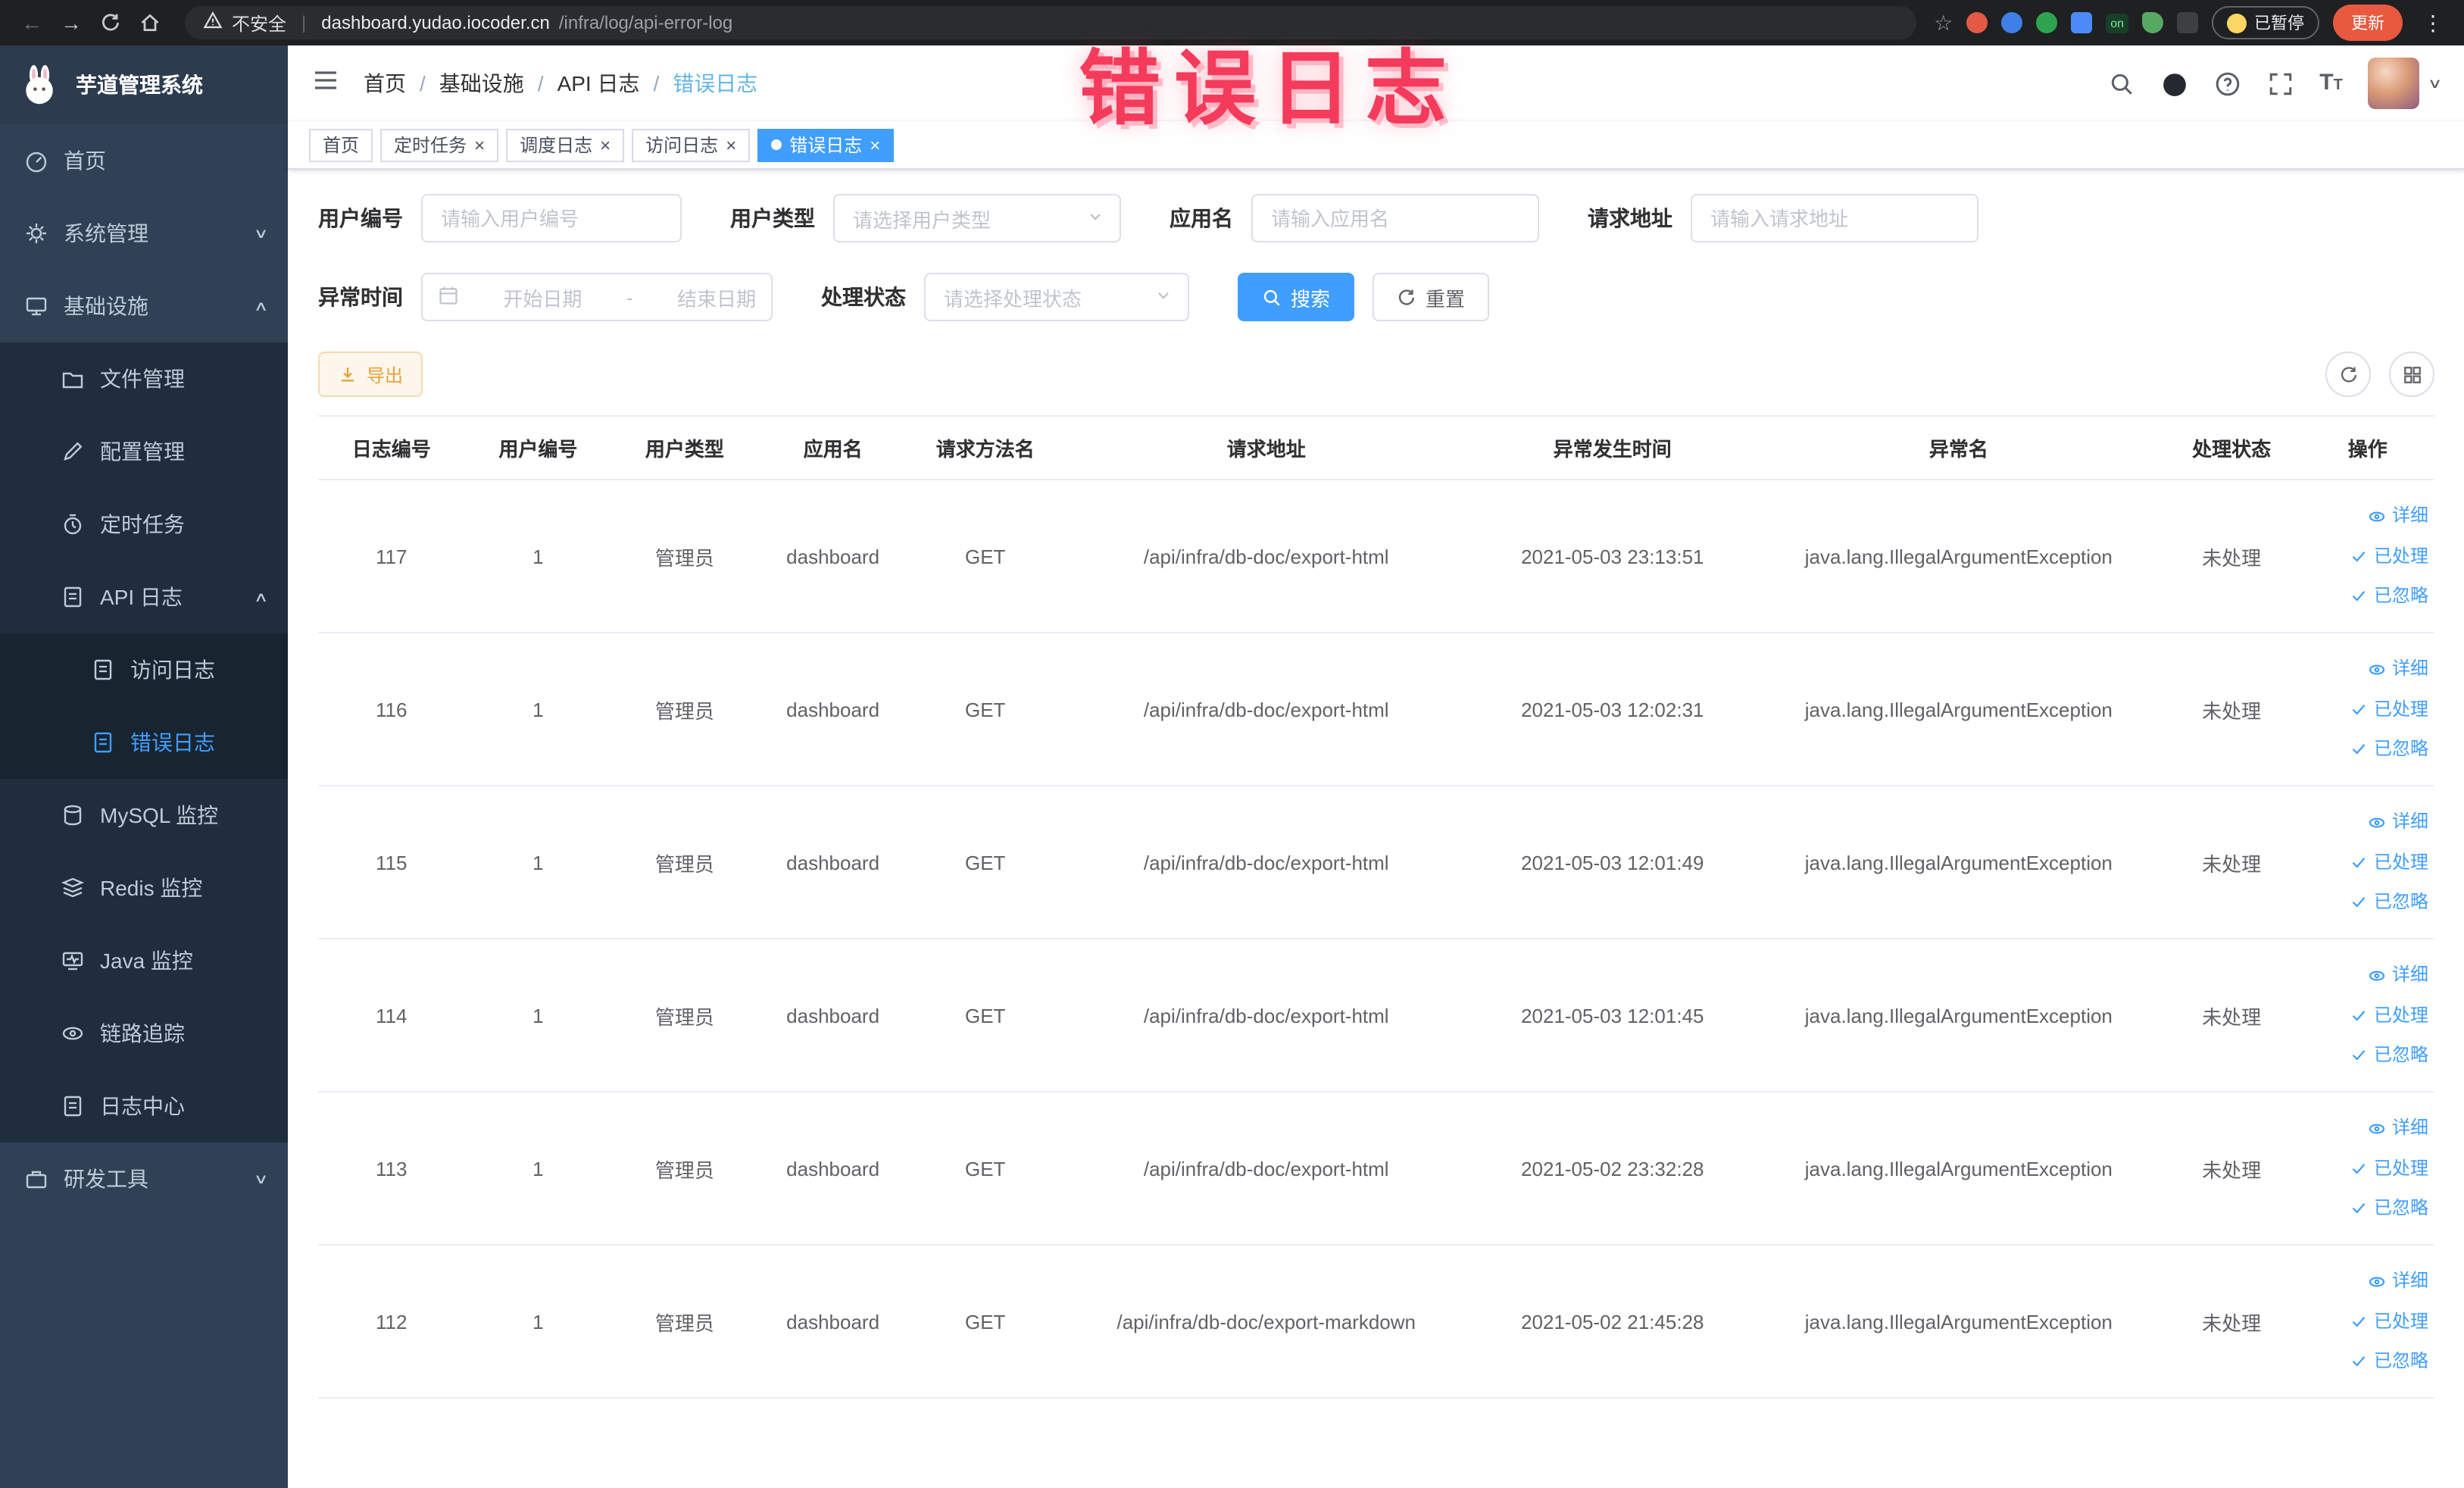 Image resolution: width=2464 pixels, height=1488 pixels. Describe the element at coordinates (144, 160) in the screenshot. I see `sidebar-item-home: 首页` at that location.